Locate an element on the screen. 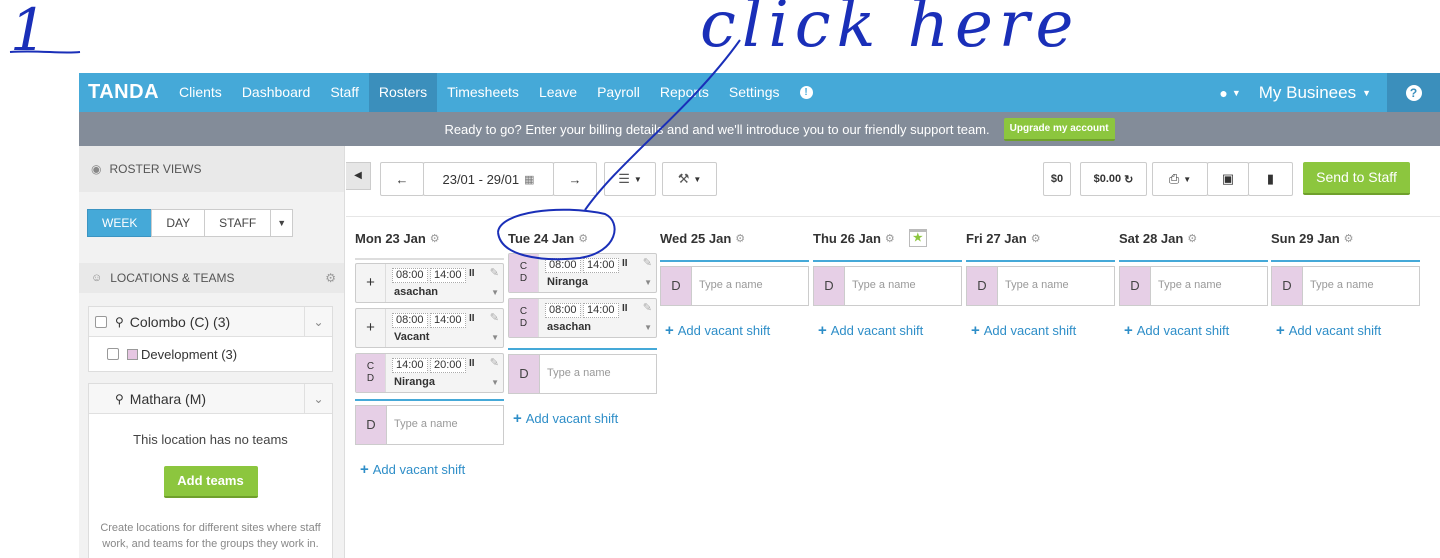 The height and width of the screenshot is (558, 1440). nav-timesheets: Timesheets is located at coordinates (483, 92).